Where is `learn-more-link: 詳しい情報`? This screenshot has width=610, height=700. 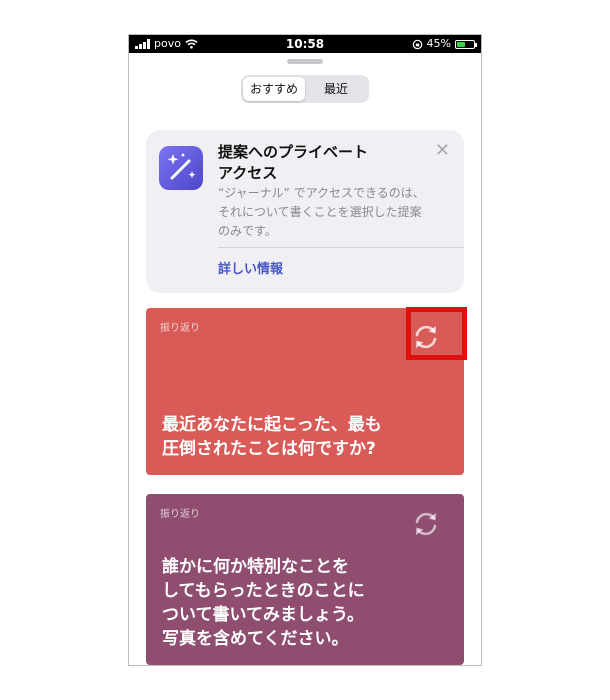
learn-more-link: 詳しい情報 is located at coordinates (250, 267).